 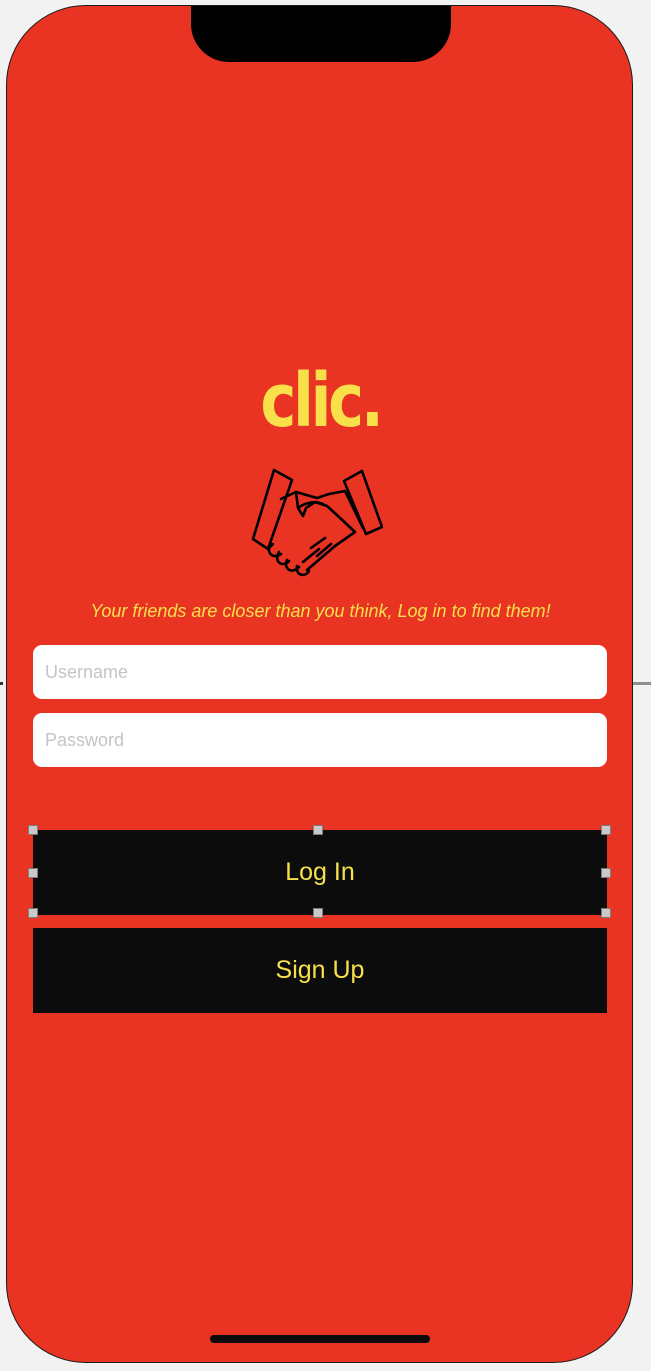 What do you see at coordinates (1, 683) in the screenshot?
I see `canvas-connector-left` at bounding box center [1, 683].